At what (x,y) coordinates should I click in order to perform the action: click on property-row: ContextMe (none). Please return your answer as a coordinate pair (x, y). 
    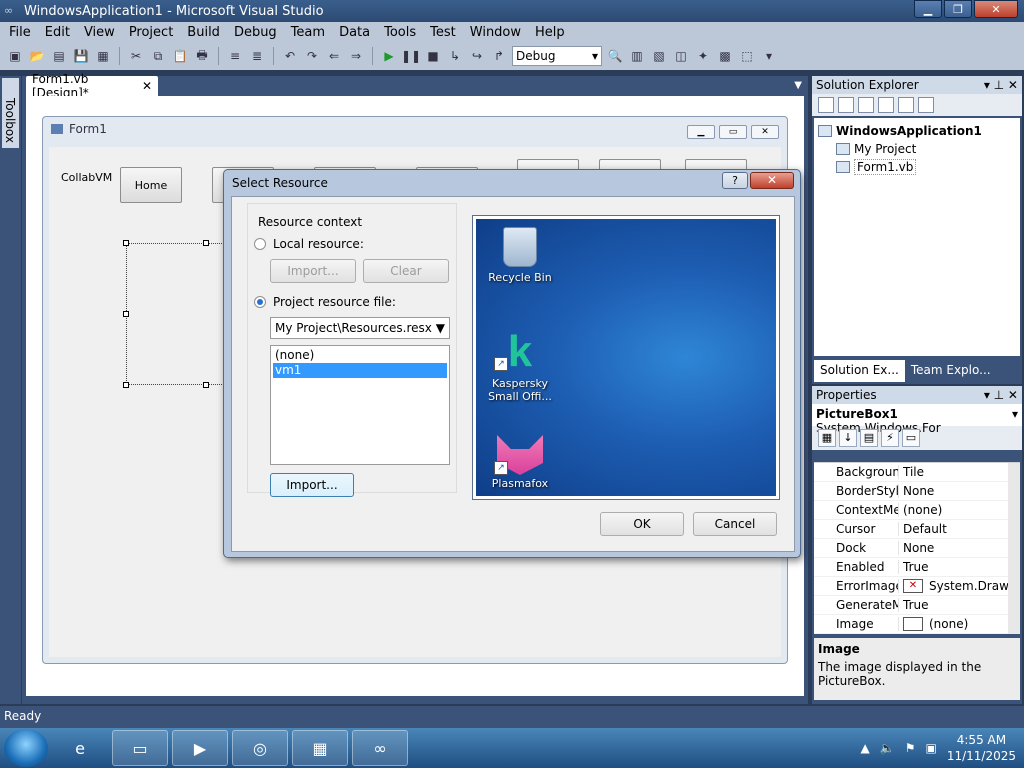
    Looking at the image, I should click on (917, 510).